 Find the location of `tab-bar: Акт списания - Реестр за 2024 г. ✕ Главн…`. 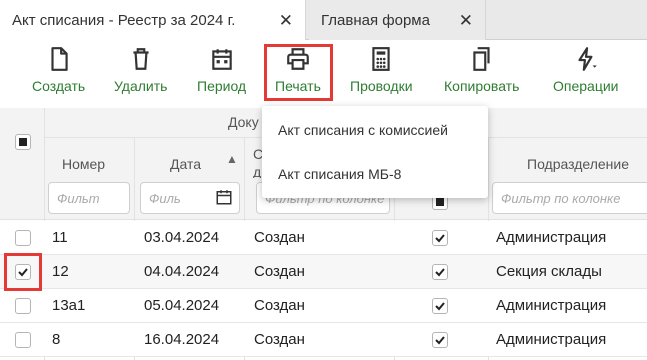

tab-bar: Акт списания - Реестр за 2024 г. ✕ Главн… is located at coordinates (323, 20).